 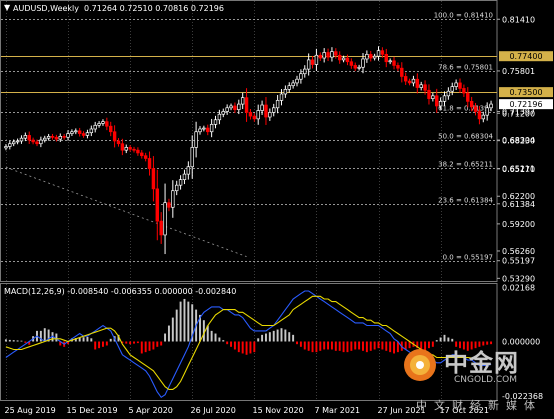 What do you see at coordinates (278, 410) in the screenshot?
I see `x-tick-label: 15 Nov 2020` at bounding box center [278, 410].